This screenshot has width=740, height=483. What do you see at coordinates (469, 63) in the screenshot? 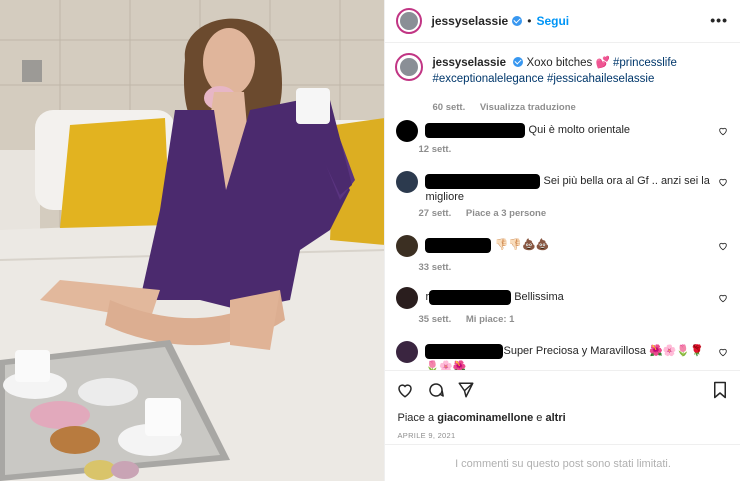
I see `caption-username: jessyselassie` at bounding box center [469, 63].